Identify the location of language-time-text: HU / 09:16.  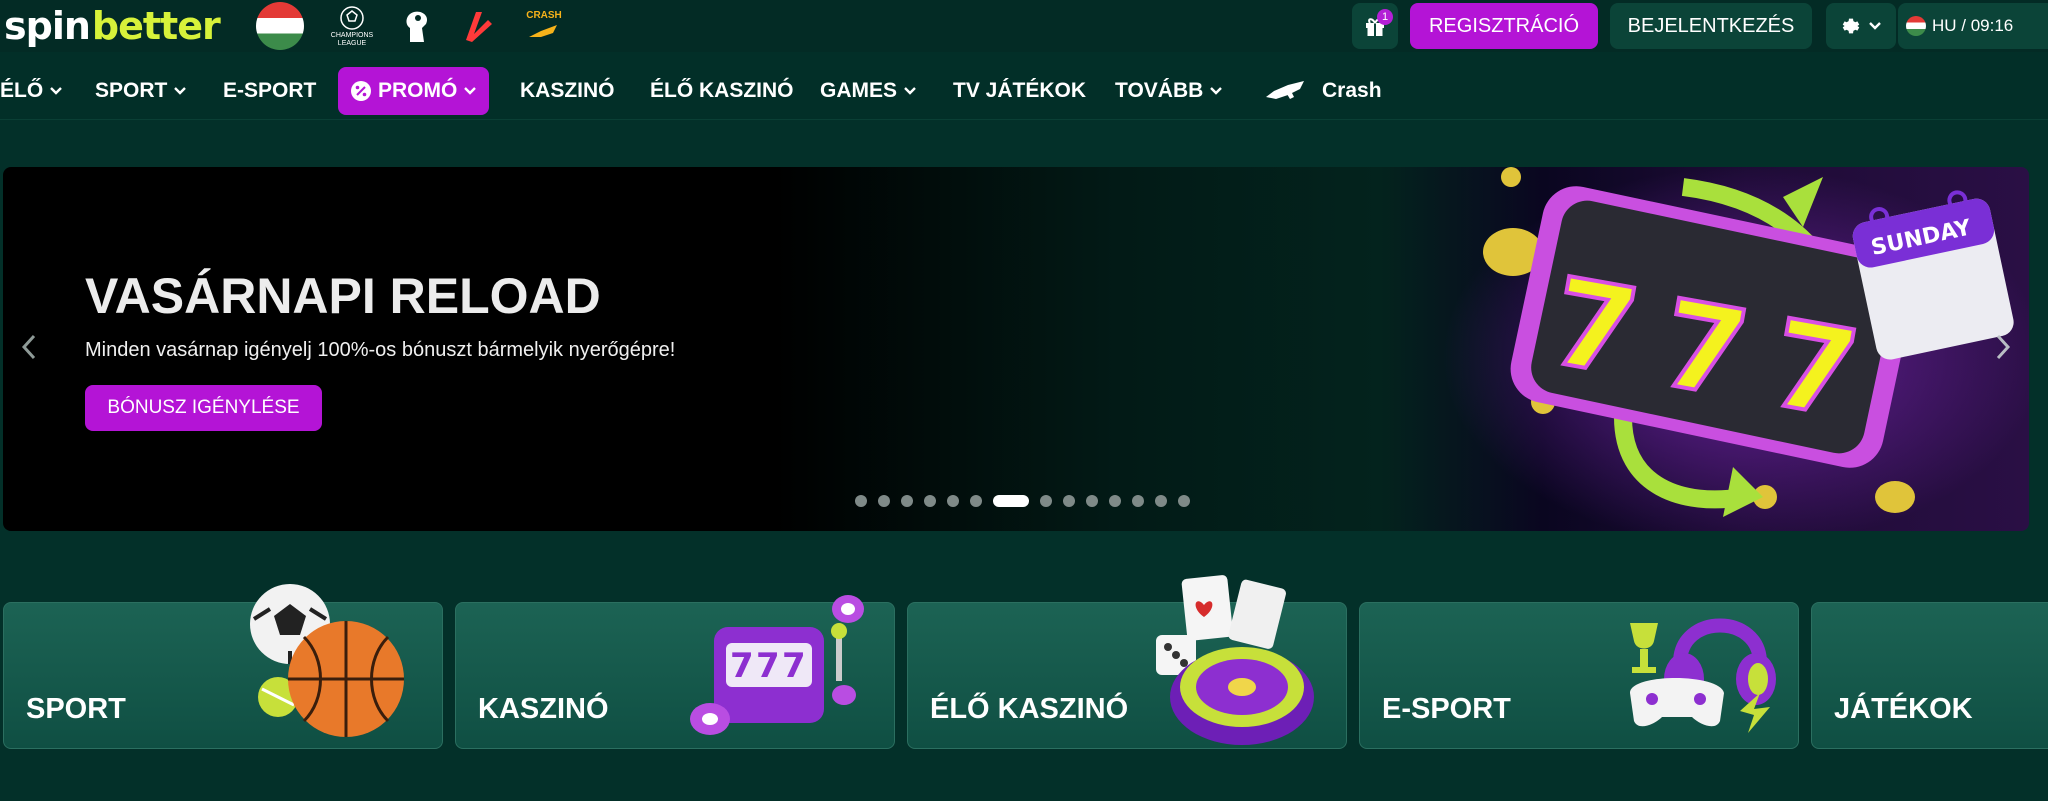
(1973, 25).